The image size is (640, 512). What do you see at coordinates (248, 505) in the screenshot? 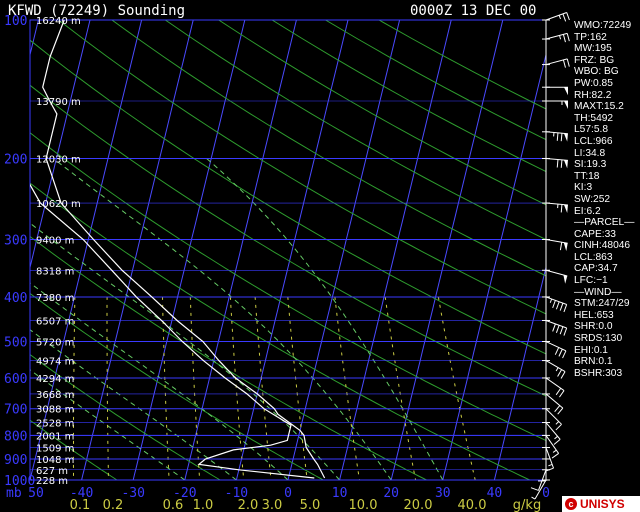
I see `mixing-ratio-tick-label: 2.0` at bounding box center [248, 505].